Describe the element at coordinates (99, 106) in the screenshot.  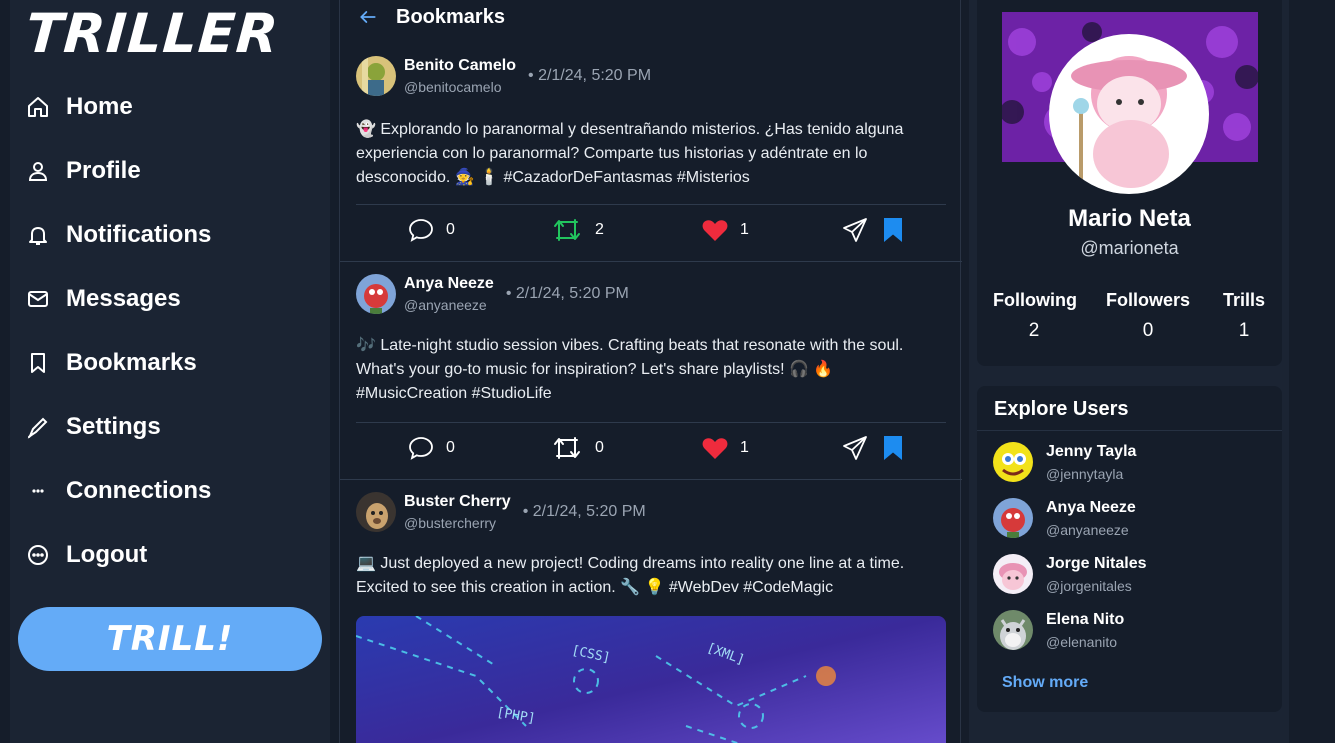
I see `sidebar-item-label: Home` at that location.